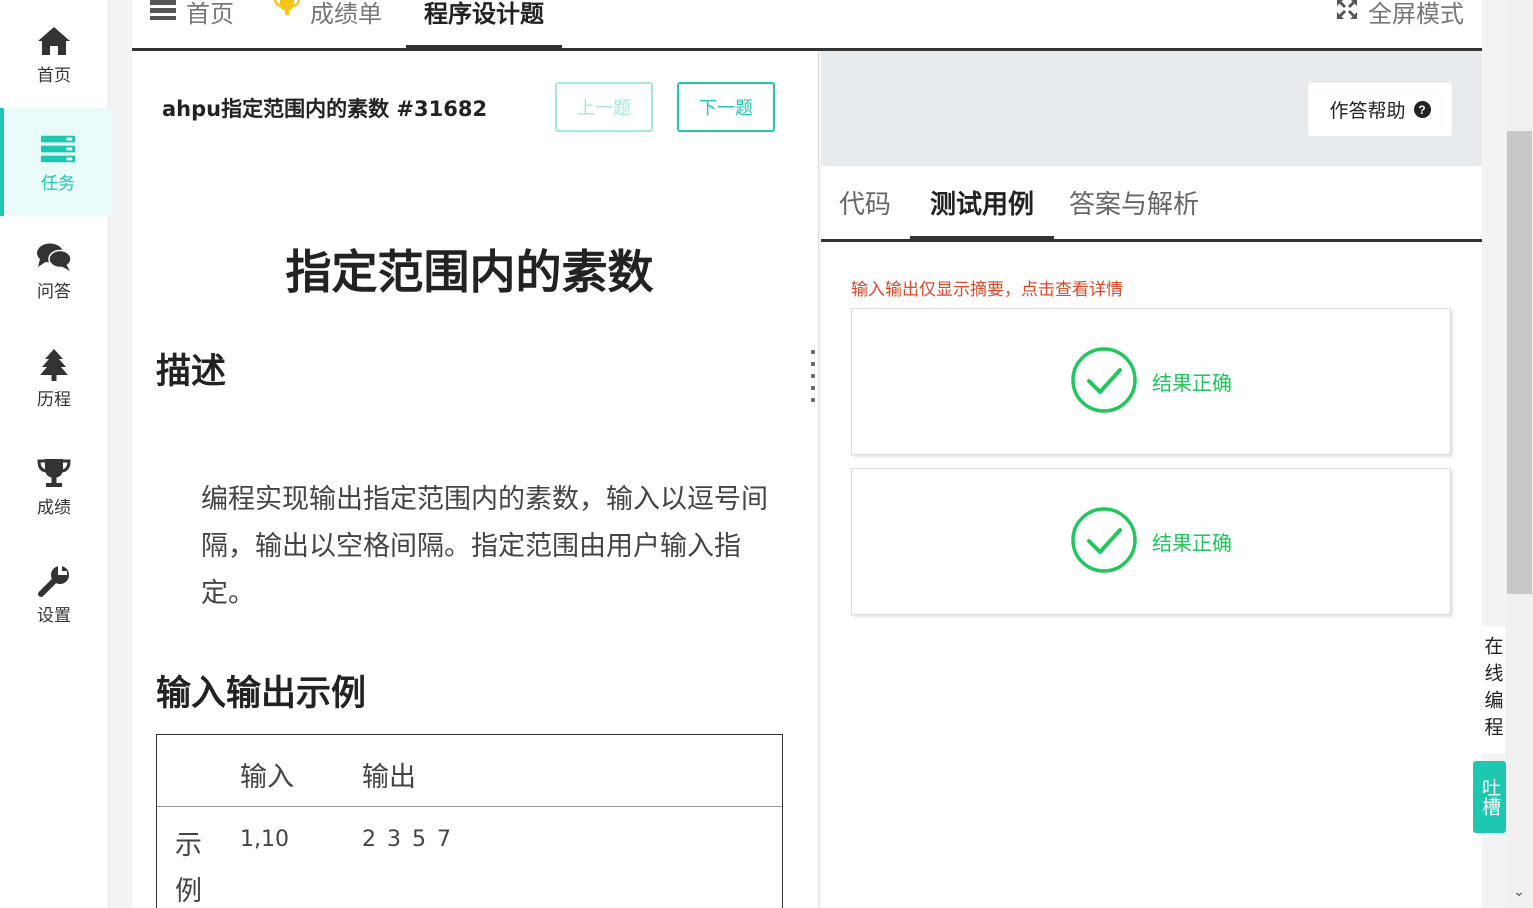 The width and height of the screenshot is (1533, 908). What do you see at coordinates (1422, 109) in the screenshot?
I see `question-icon: ?` at bounding box center [1422, 109].